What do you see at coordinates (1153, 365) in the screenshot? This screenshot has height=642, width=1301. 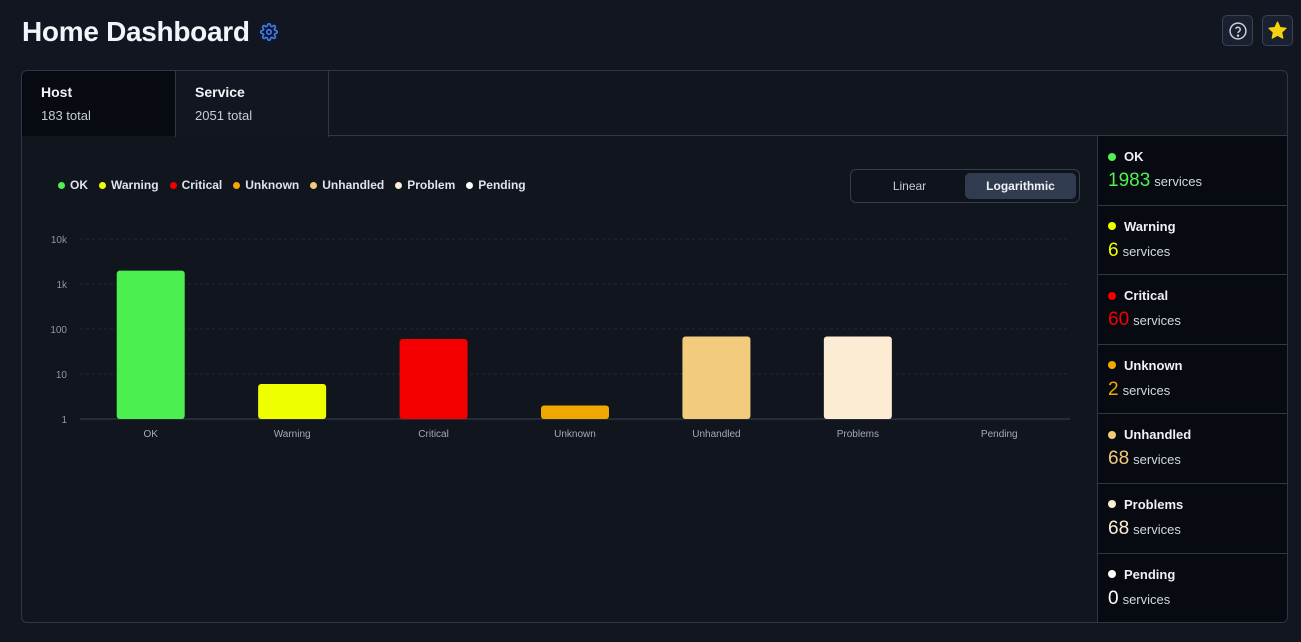 I see `summary-label: Unknown` at bounding box center [1153, 365].